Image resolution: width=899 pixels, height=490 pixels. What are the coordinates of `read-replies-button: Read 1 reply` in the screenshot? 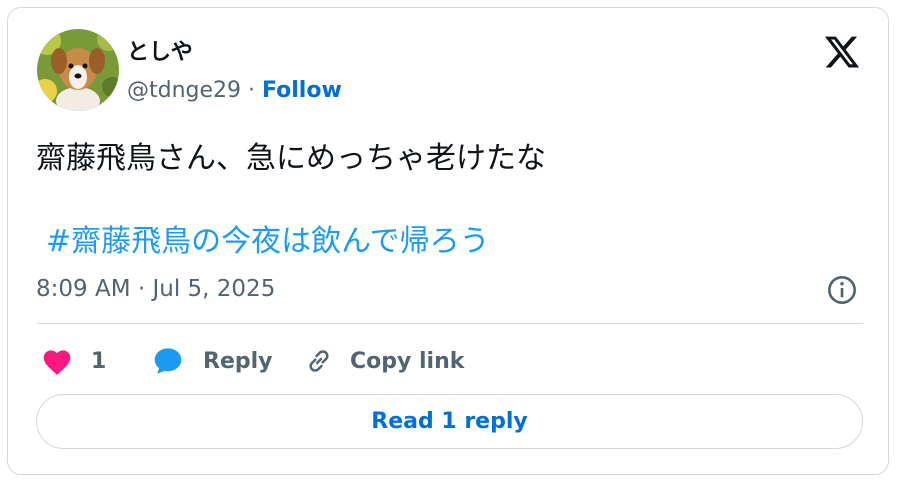 It's located at (449, 421).